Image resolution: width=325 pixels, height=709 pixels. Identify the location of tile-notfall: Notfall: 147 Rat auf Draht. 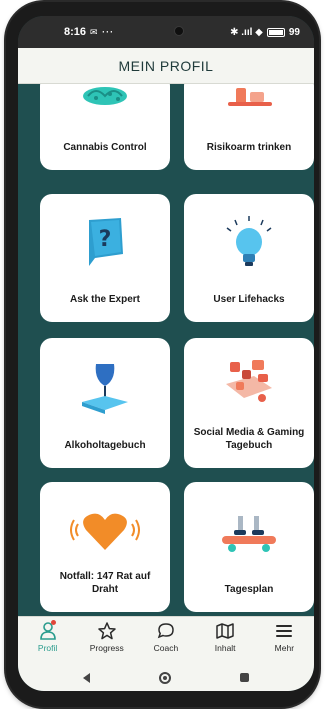
(105, 547).